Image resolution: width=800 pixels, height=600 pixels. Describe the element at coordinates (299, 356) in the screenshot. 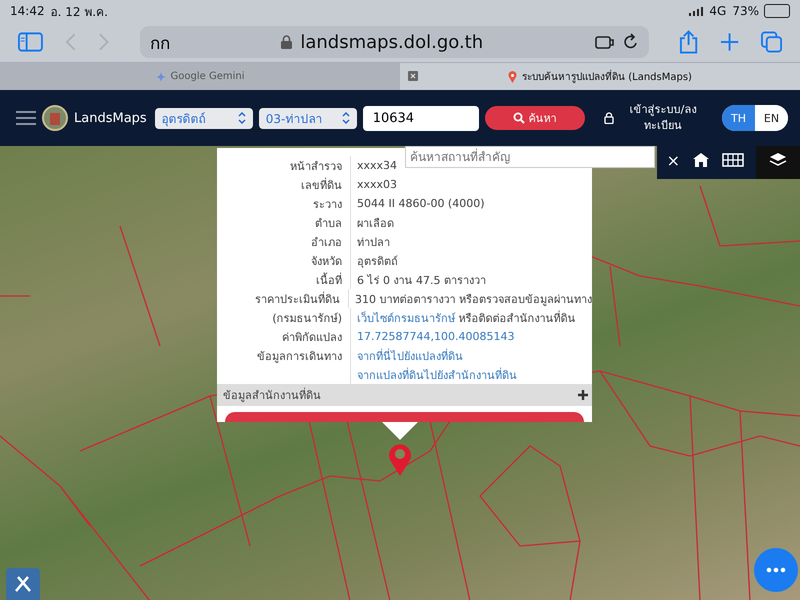

I see `field-label: ข้อมูลการเดินทาง` at that location.